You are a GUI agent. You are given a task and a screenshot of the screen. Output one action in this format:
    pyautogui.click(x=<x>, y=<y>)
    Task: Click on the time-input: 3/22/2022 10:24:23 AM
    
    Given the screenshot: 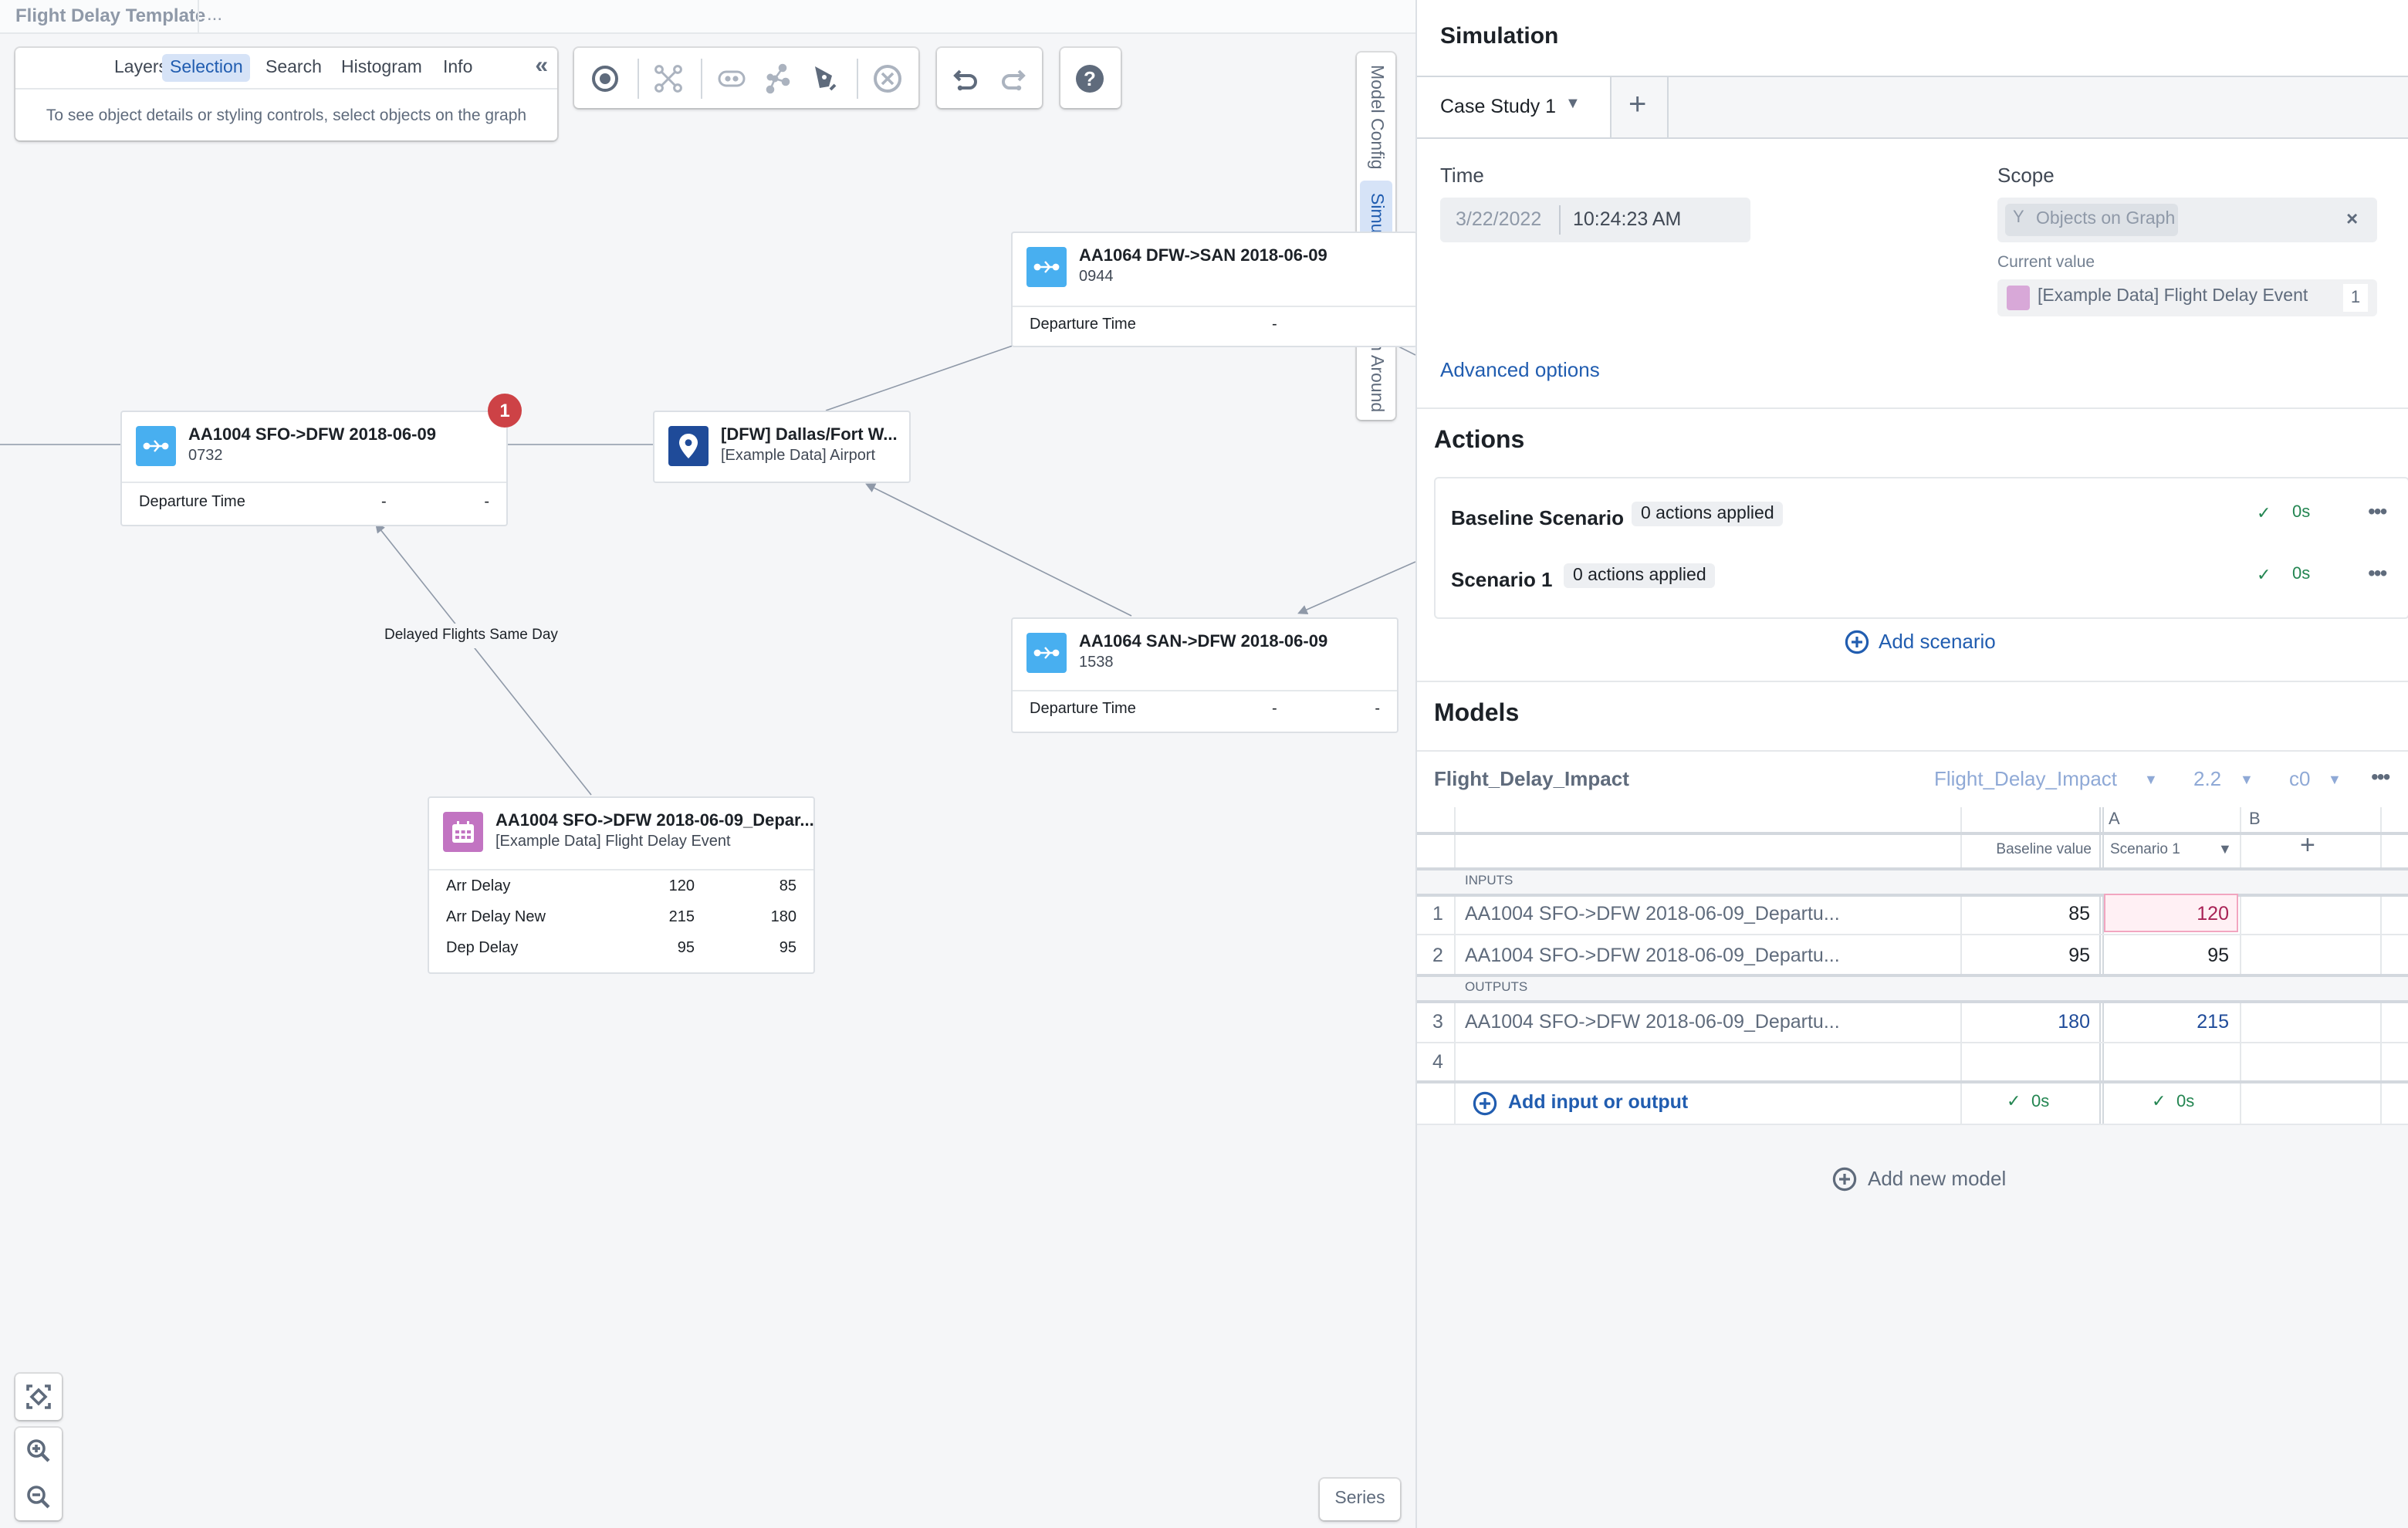 What is the action you would take?
    pyautogui.click(x=1595, y=220)
    